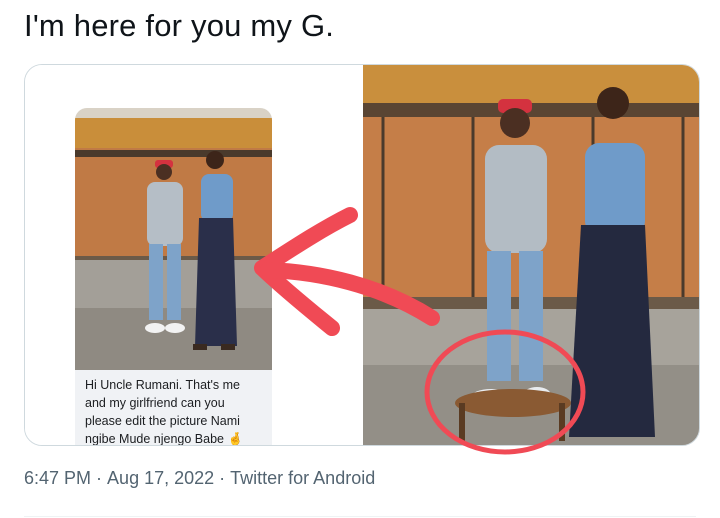  I want to click on tweet-time: 6:47 PM, so click(57, 478).